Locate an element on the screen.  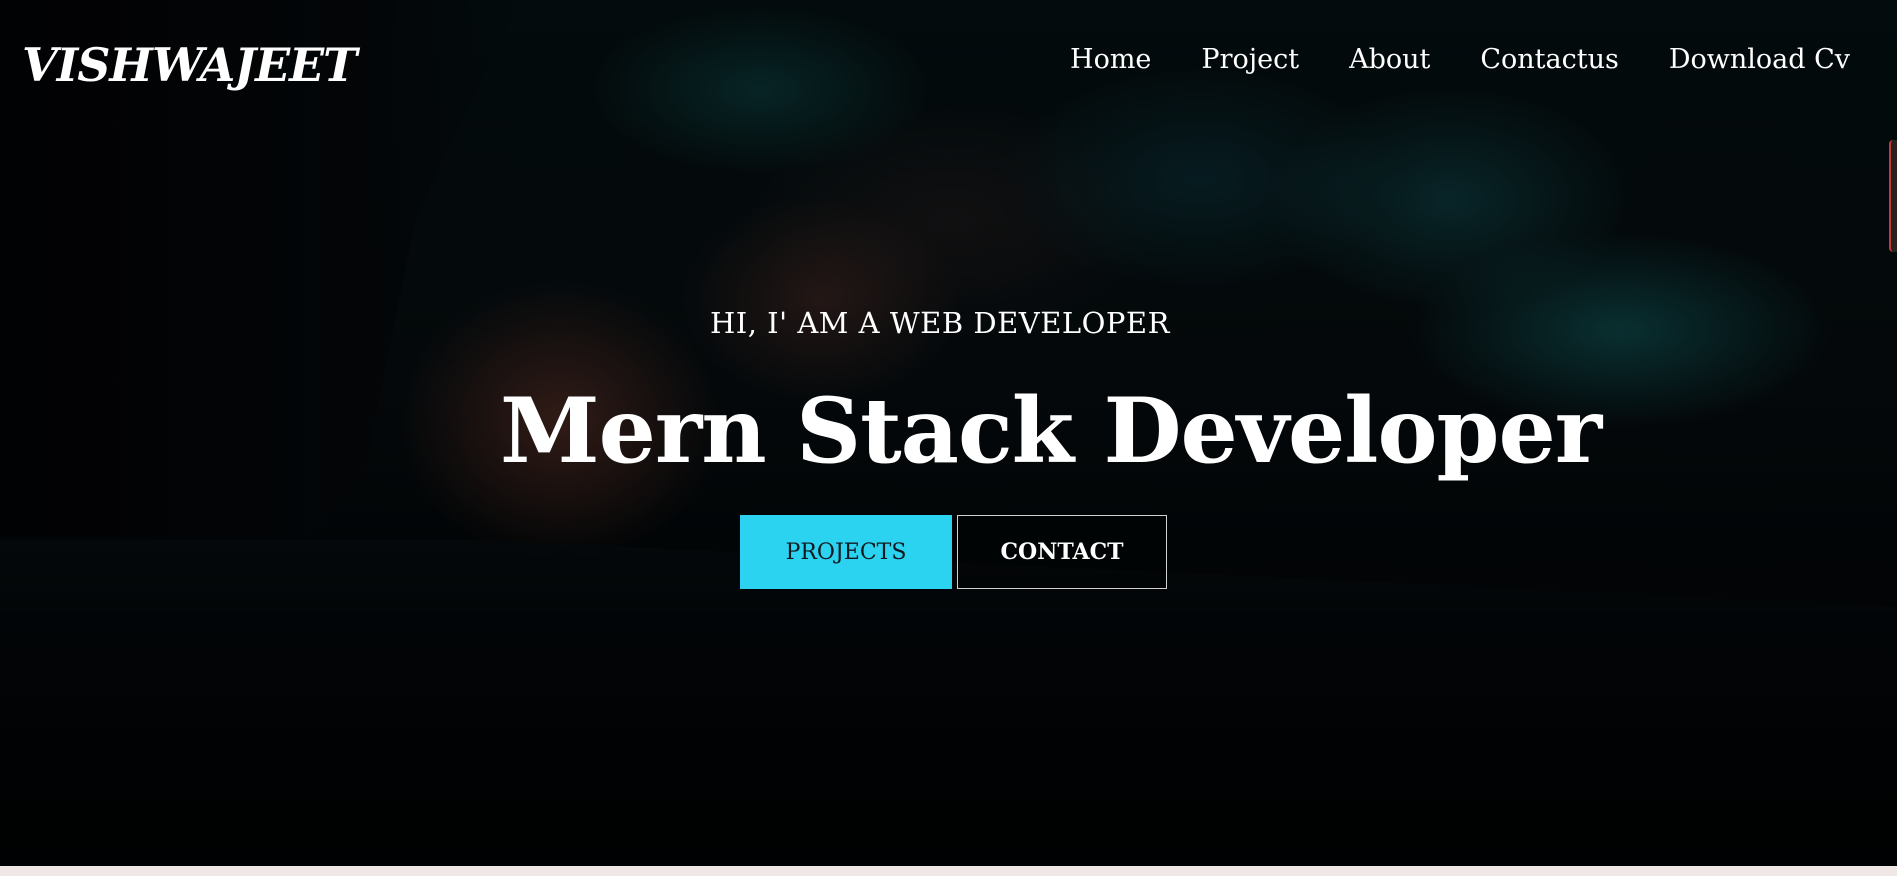
hero-headline: Mern Stack Developer is located at coordinates (1051, 431).